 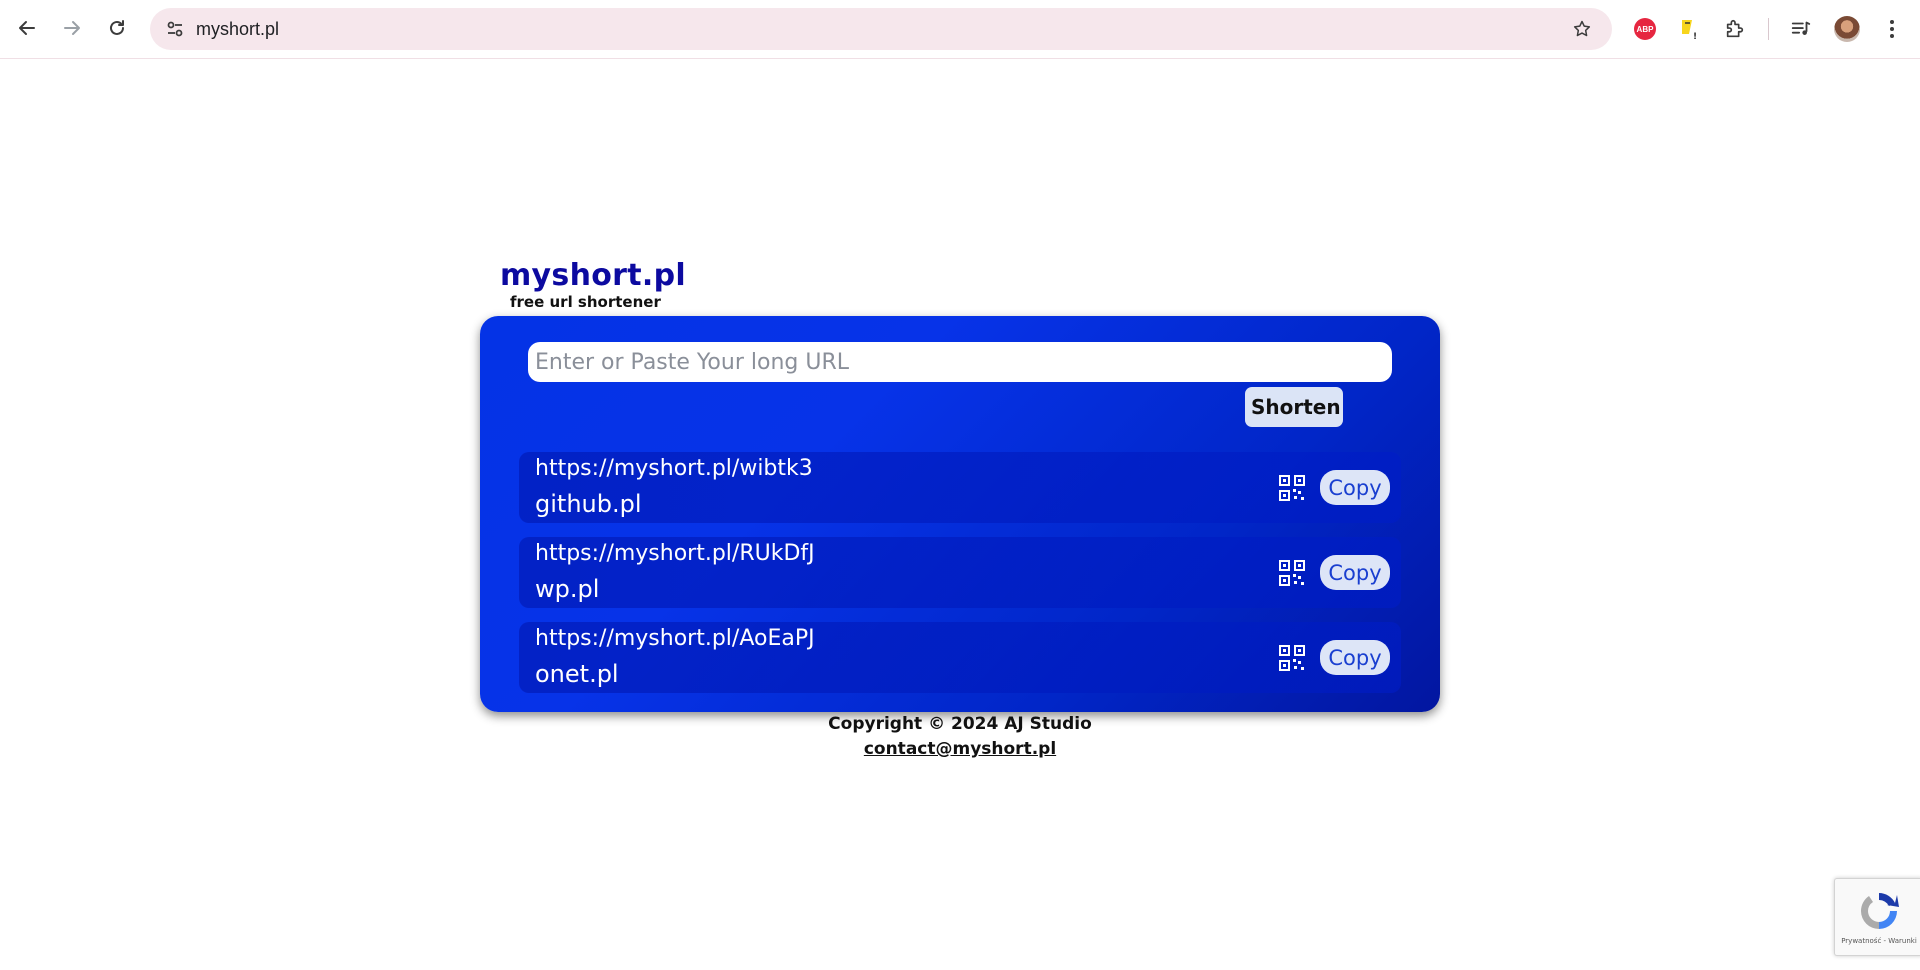 I want to click on reload-icon, so click(x=117, y=27).